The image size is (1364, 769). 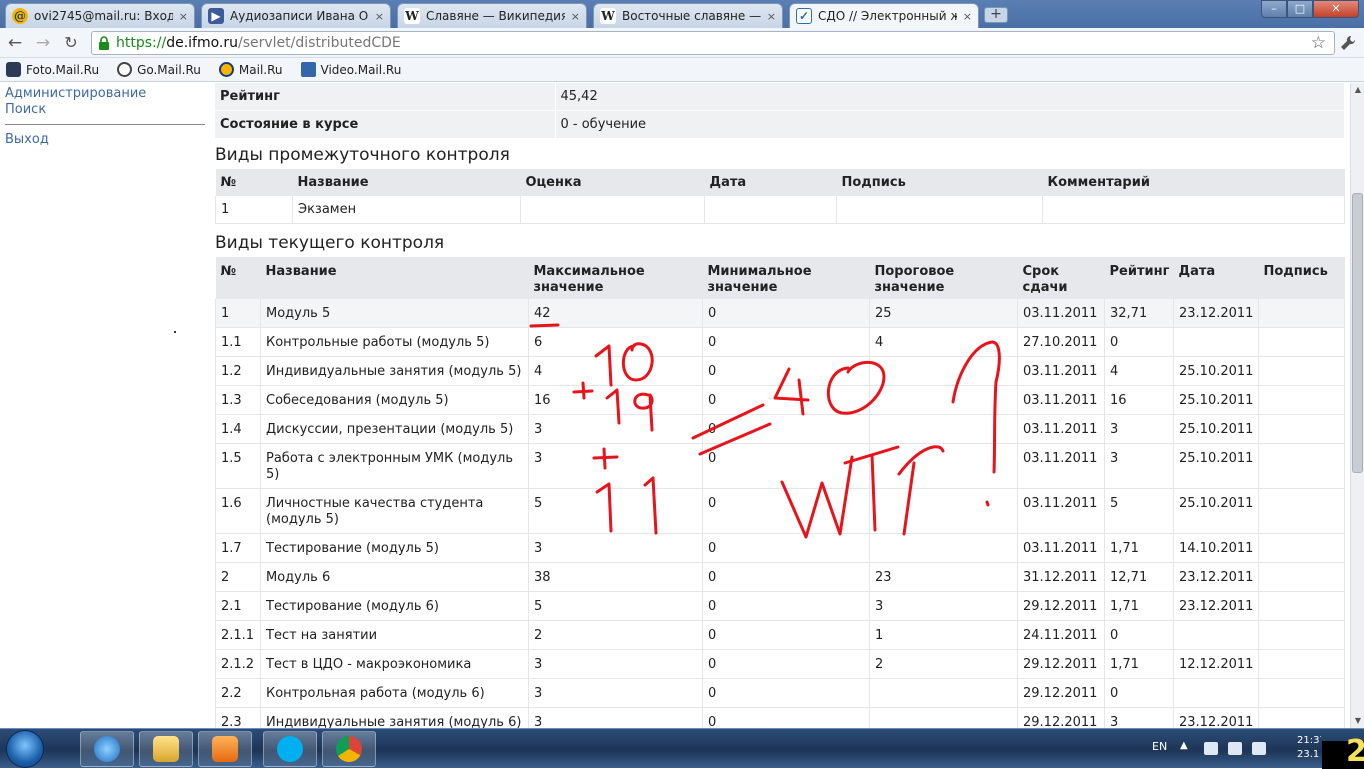 What do you see at coordinates (780, 635) in the screenshot?
I see `table-row: 2.1.1 Тест на занятии 2 0 1 24.11.2011 0` at bounding box center [780, 635].